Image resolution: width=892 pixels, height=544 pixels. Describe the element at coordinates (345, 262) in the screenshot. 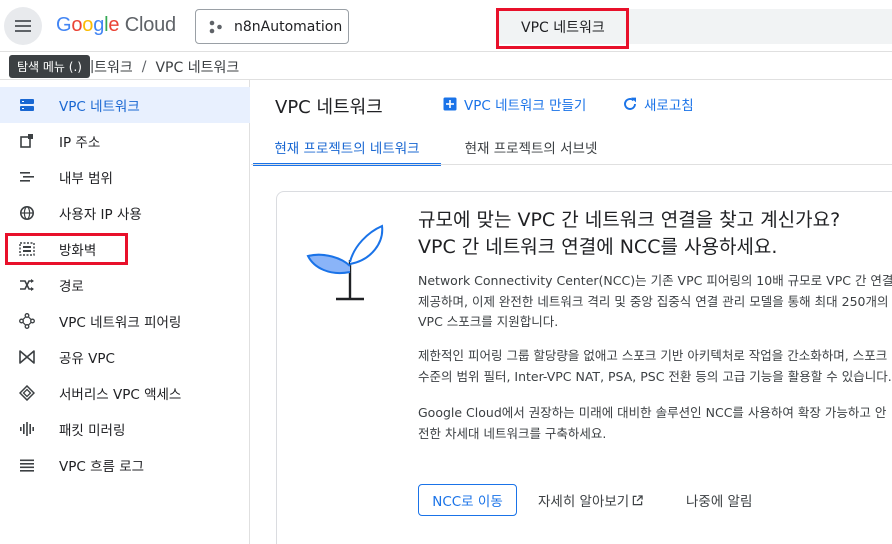

I see `plant-icon` at that location.